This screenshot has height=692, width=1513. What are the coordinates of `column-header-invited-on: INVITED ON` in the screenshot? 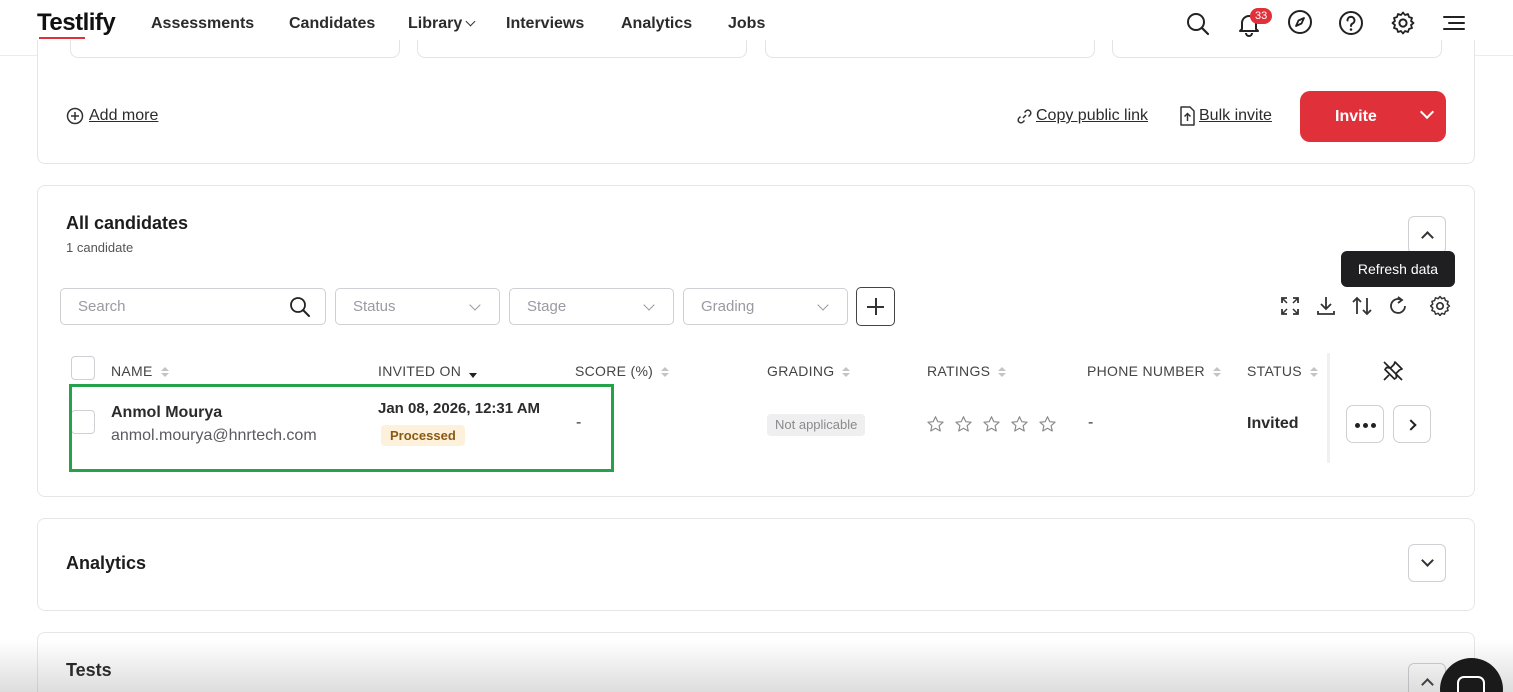 It's located at (428, 371).